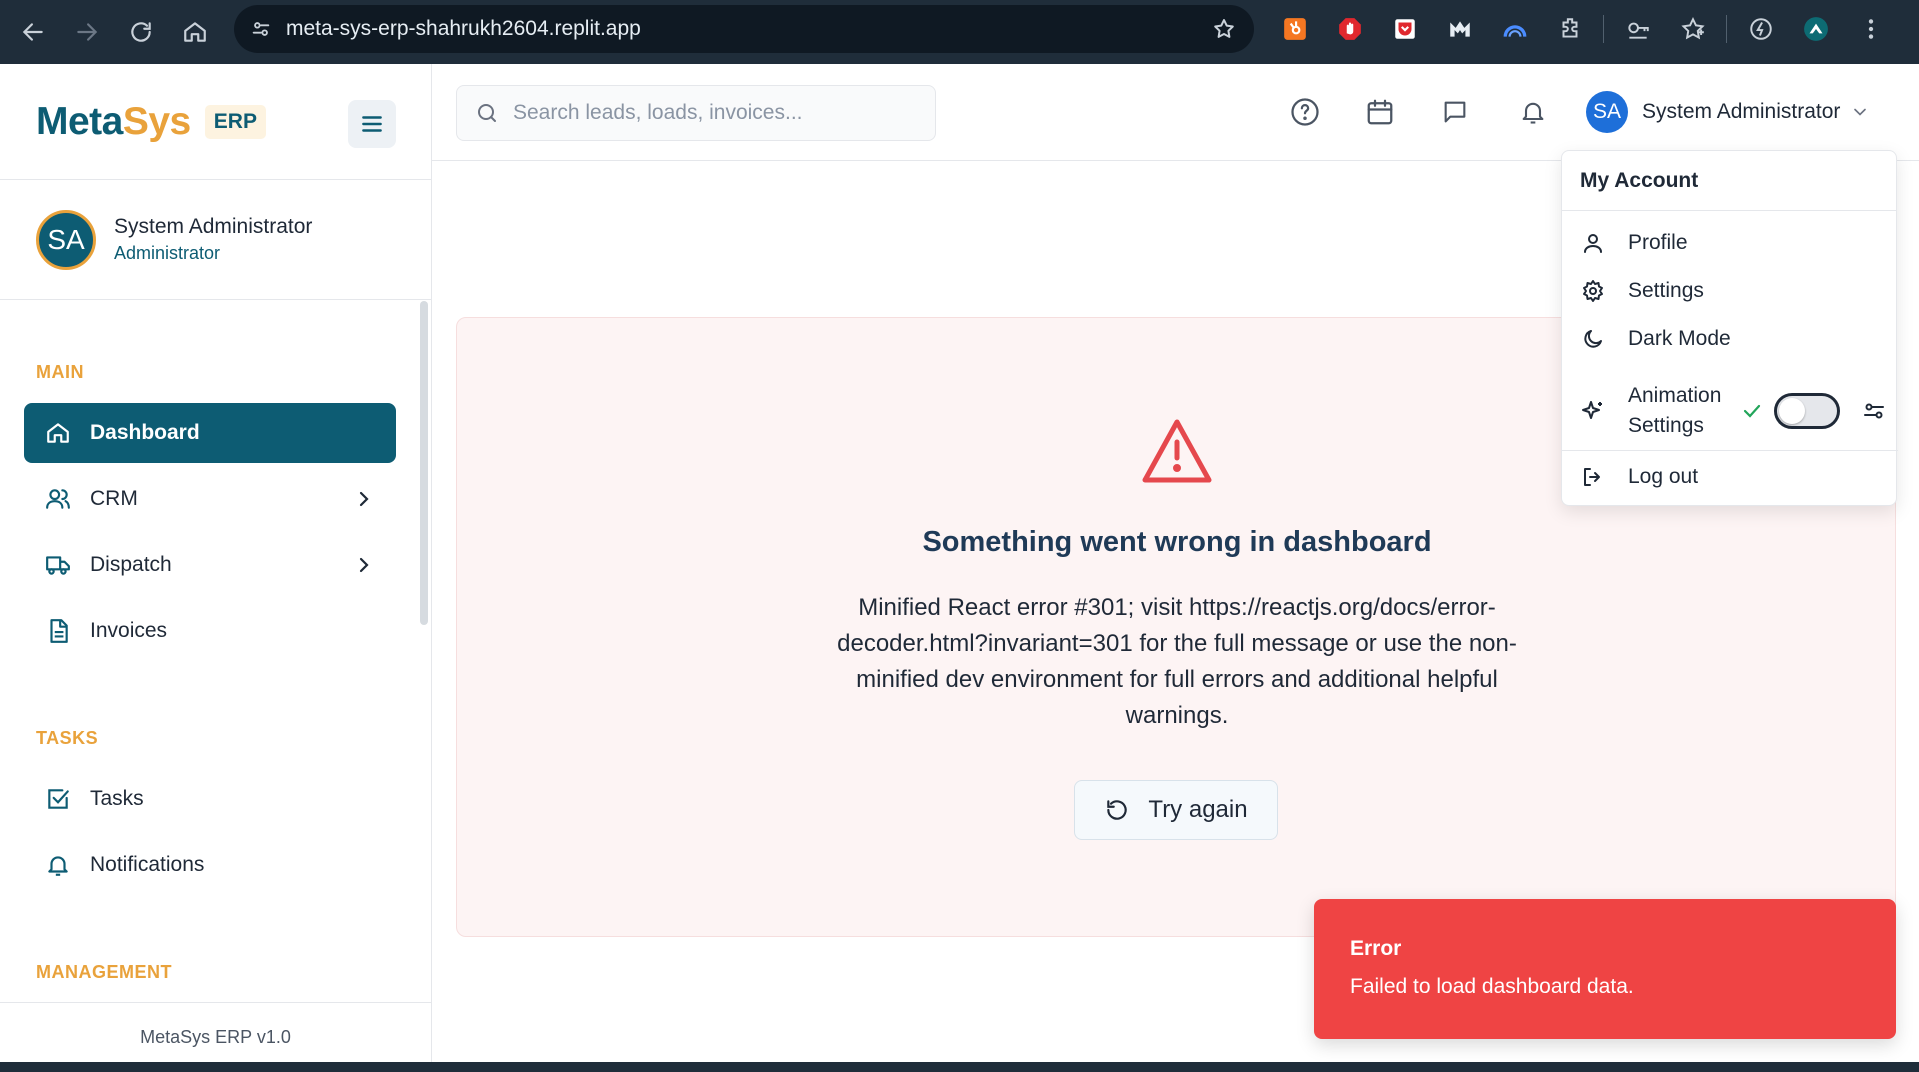 The image size is (1919, 1072). I want to click on sidebar-item-invoices: Invoices, so click(210, 631).